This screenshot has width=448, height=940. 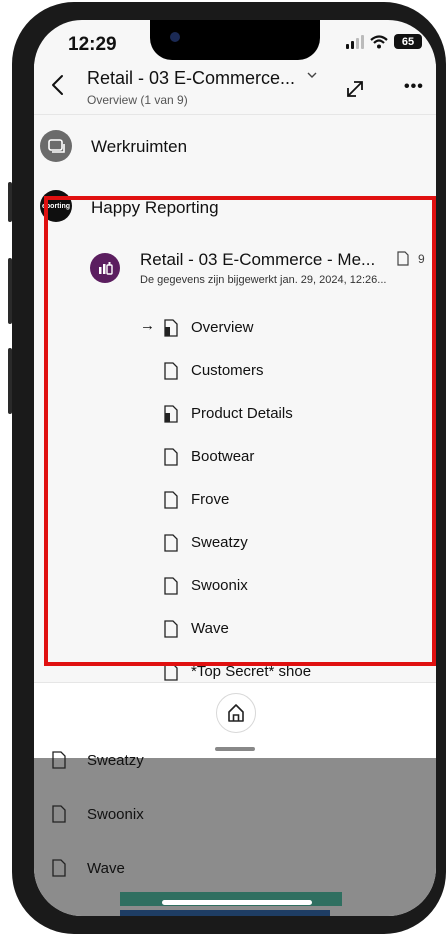 What do you see at coordinates (58, 85) in the screenshot?
I see `back-icon` at bounding box center [58, 85].